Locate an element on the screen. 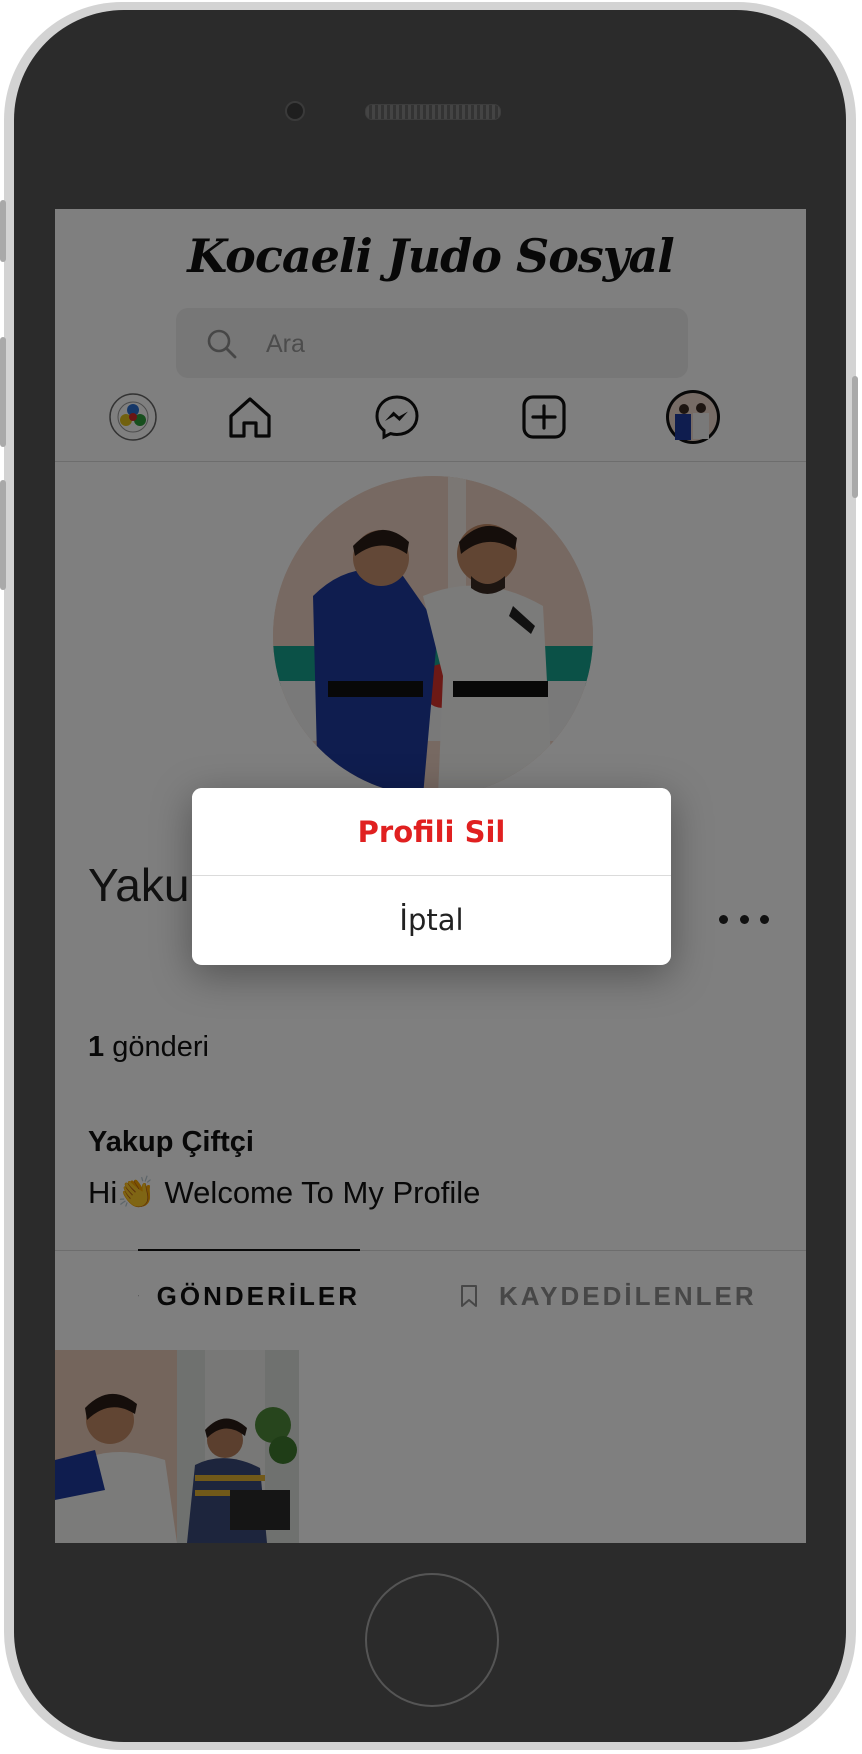 The width and height of the screenshot is (862, 1754). home-button is located at coordinates (432, 1640).